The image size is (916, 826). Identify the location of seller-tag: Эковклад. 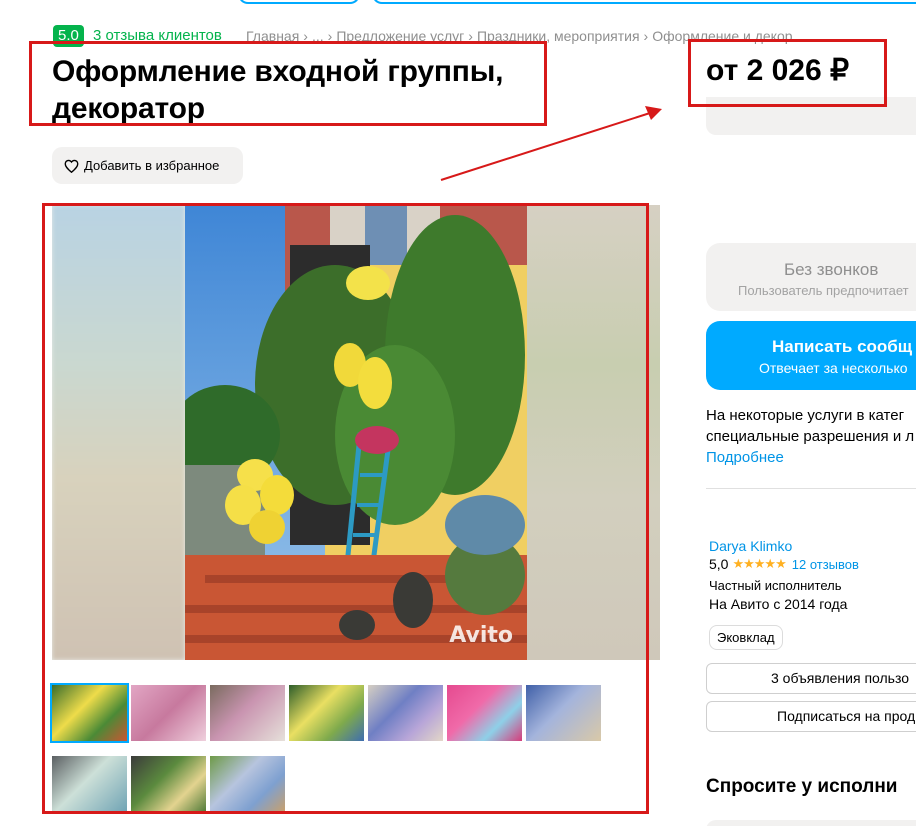
(746, 637).